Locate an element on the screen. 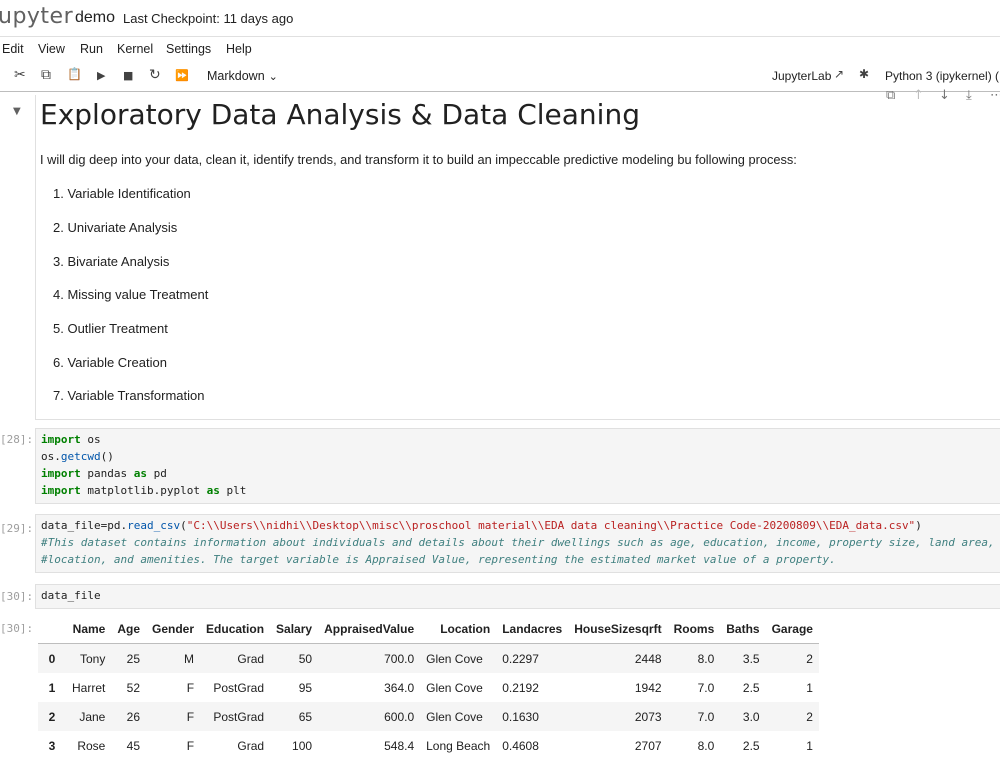  menu-run: Run is located at coordinates (91, 49).